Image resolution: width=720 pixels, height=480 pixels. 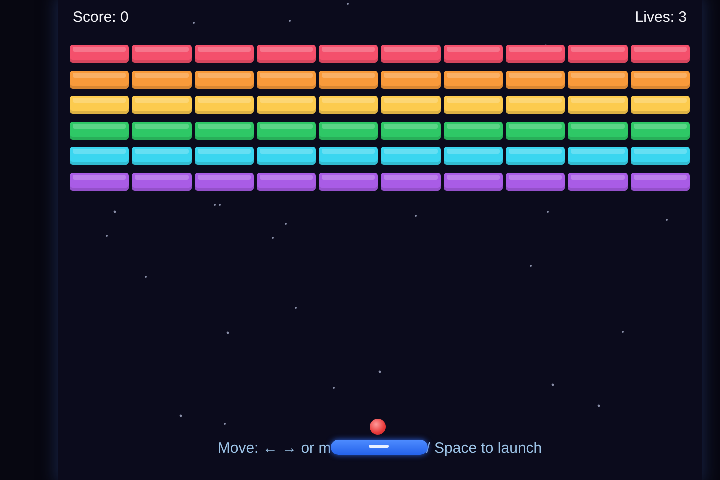 I want to click on paddle, so click(x=379, y=447).